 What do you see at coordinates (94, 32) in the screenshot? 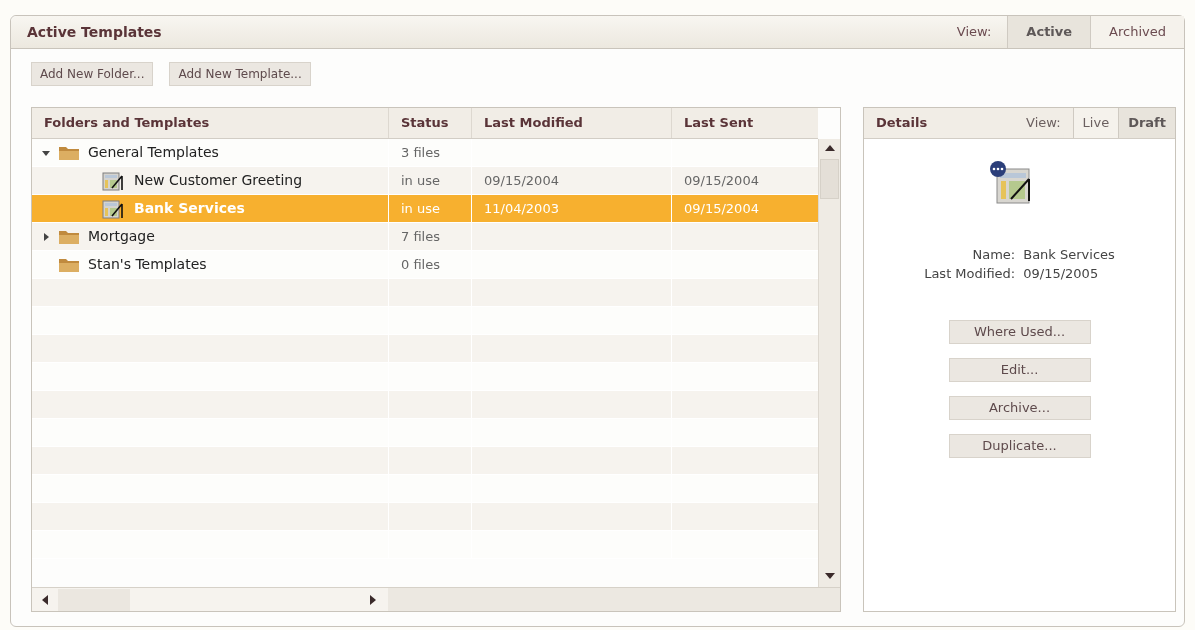
I see `panel-title: Active Templates` at bounding box center [94, 32].